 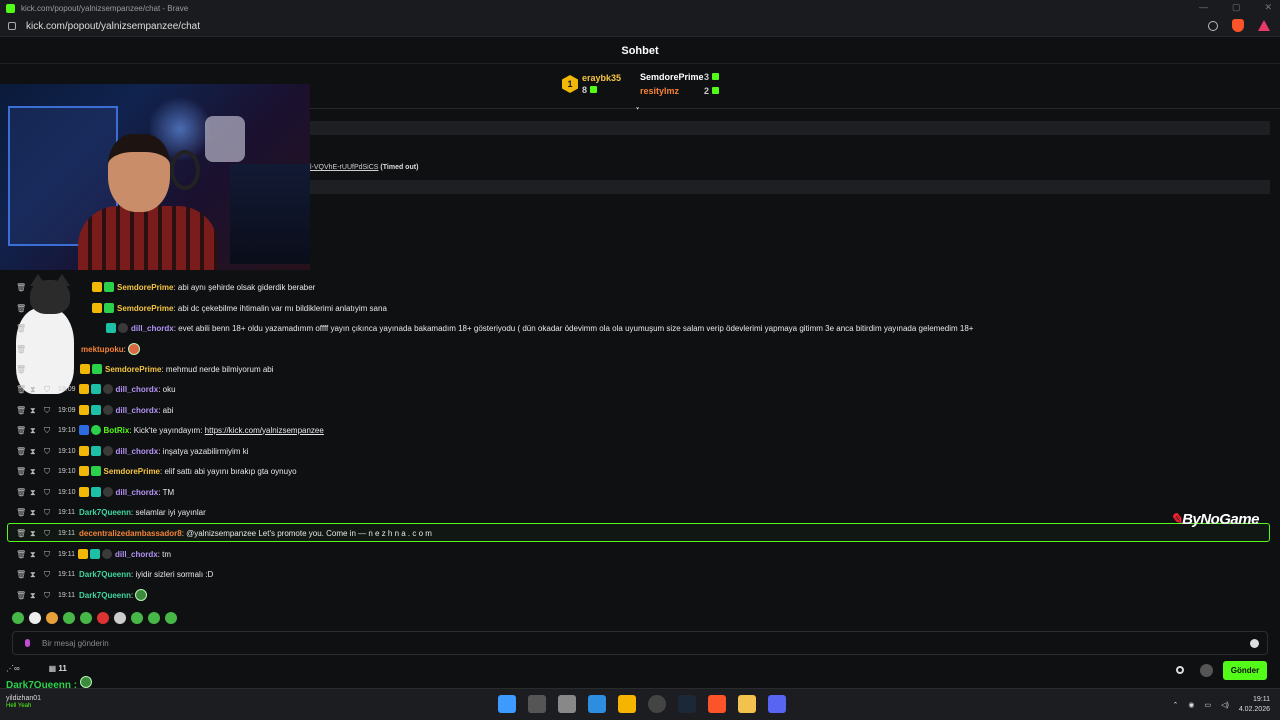 What do you see at coordinates (1206, 670) in the screenshot?
I see `chat-settings-icon` at bounding box center [1206, 670].